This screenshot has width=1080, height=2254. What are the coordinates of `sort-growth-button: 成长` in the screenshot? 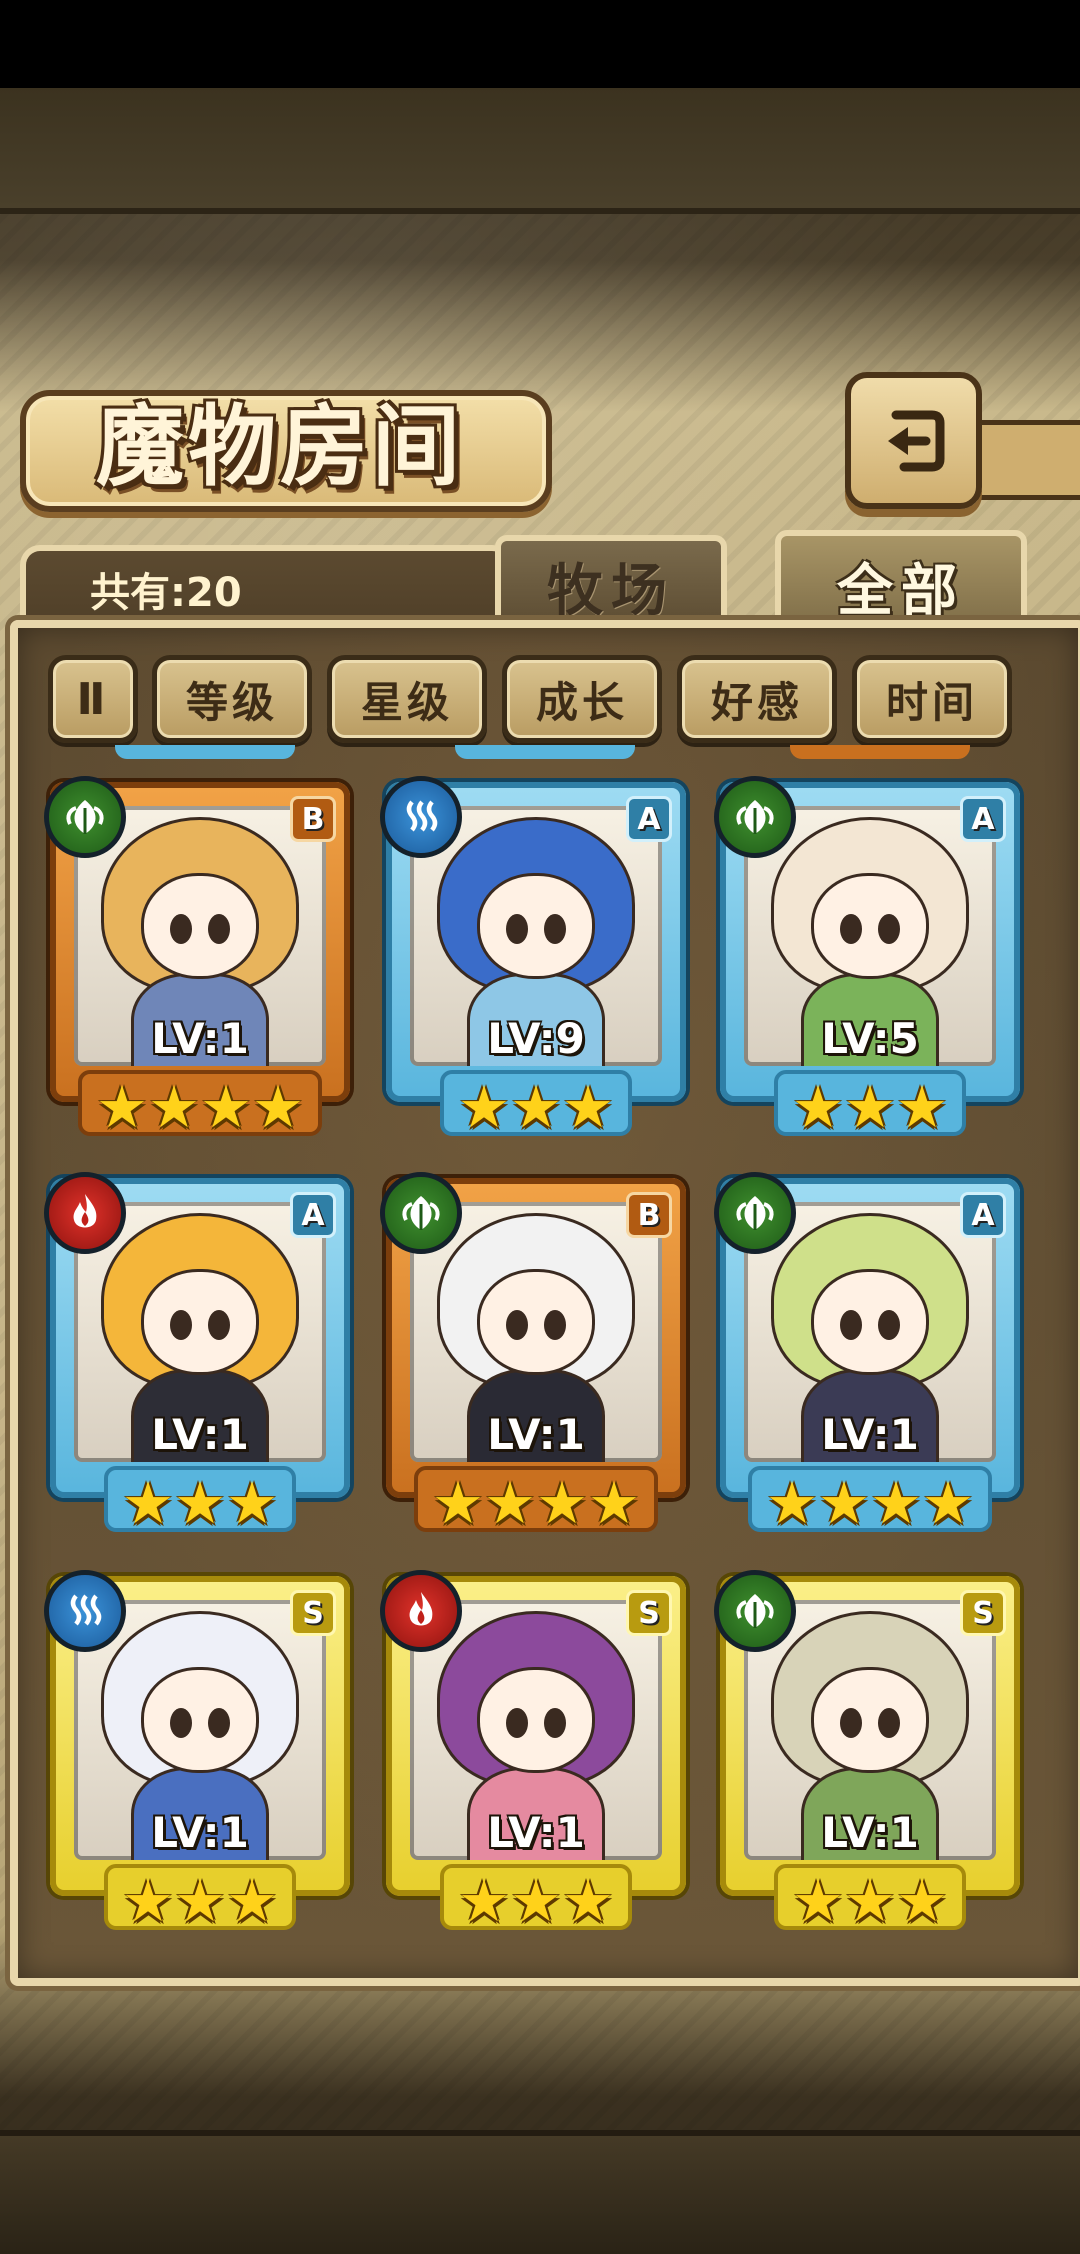 It's located at (582, 699).